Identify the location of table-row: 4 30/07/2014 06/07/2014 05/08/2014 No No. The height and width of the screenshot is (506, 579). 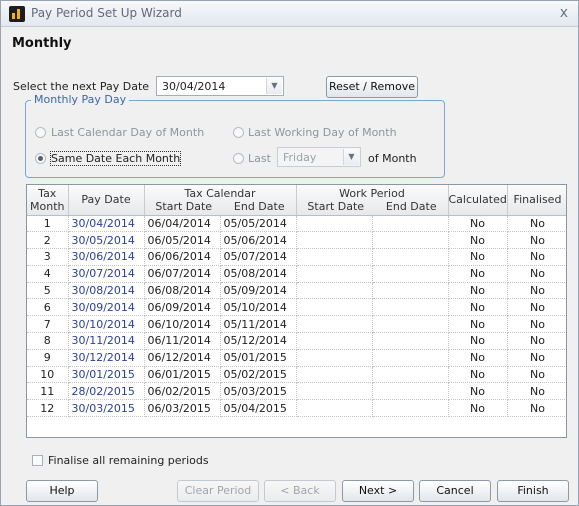
(296, 274).